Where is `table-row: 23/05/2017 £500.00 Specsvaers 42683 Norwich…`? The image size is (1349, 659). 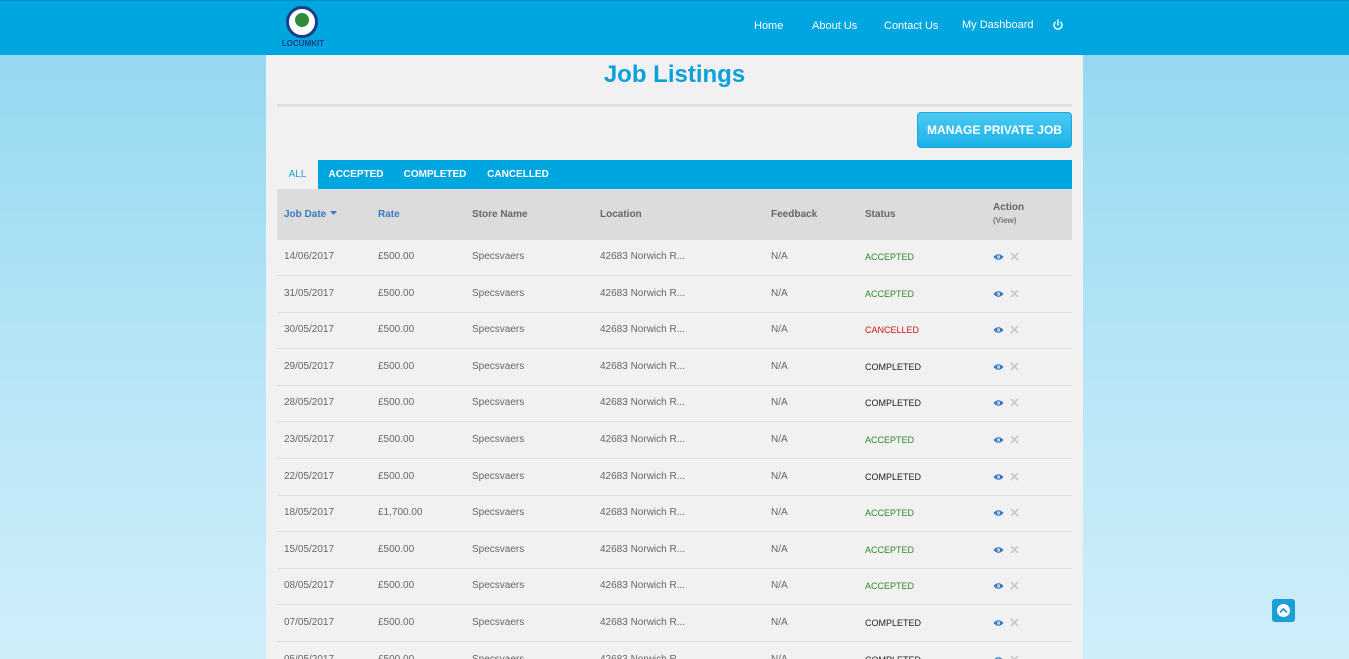 table-row: 23/05/2017 £500.00 Specsvaers 42683 Norwich… is located at coordinates (674, 441).